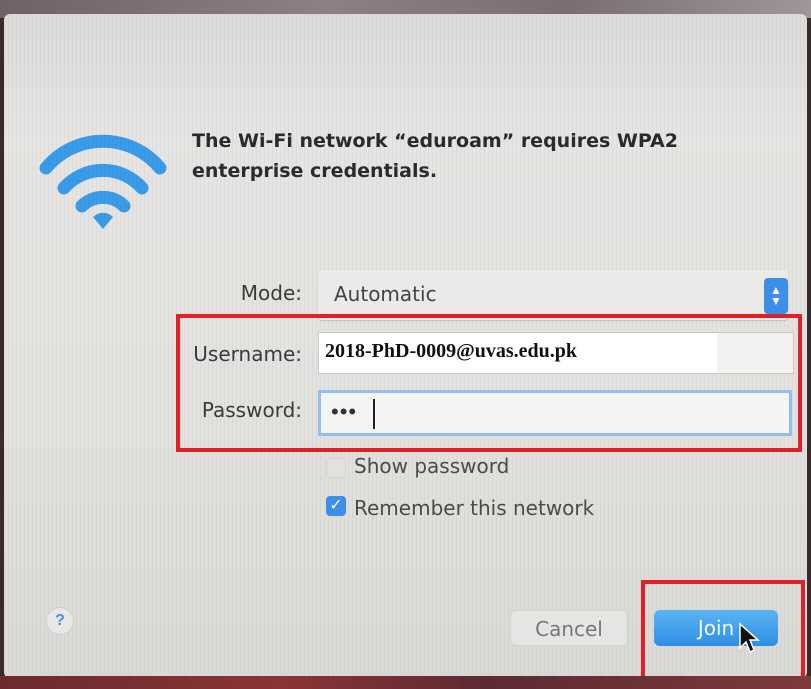  I want to click on background-bottom, so click(405, 682).